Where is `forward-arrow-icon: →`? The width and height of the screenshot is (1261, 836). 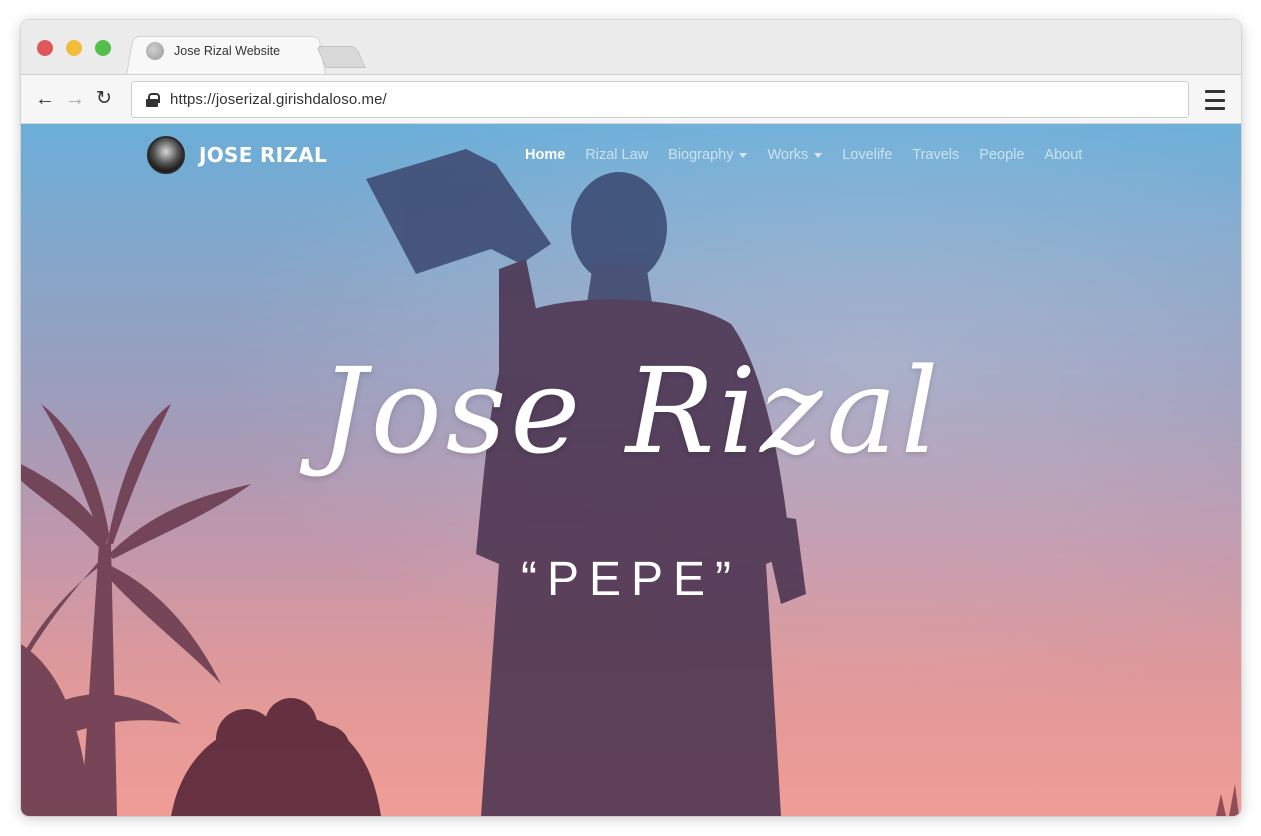 forward-arrow-icon: → is located at coordinates (75, 99).